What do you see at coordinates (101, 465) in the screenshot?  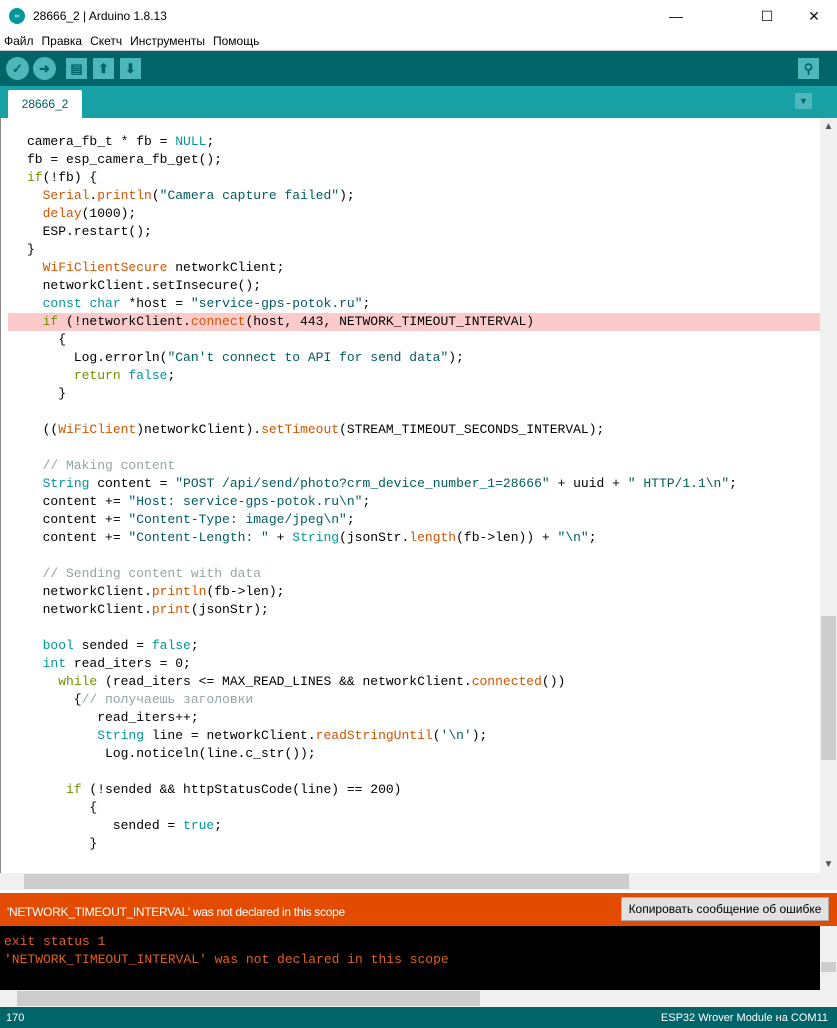 I see `code-token: // Making content` at bounding box center [101, 465].